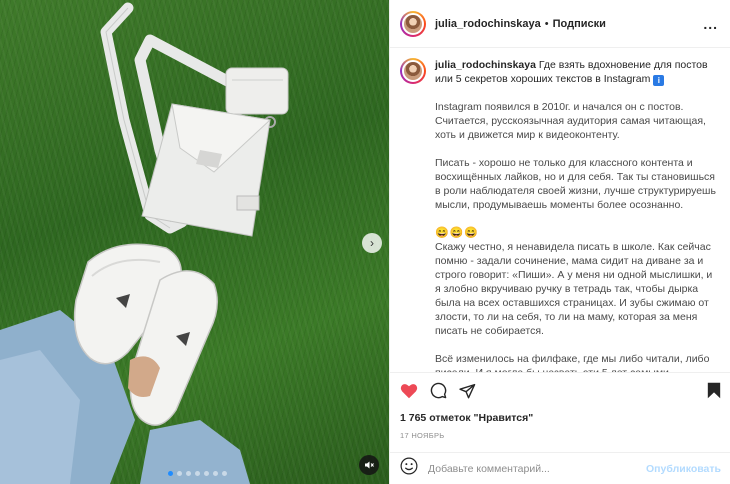 This screenshot has width=730, height=484. I want to click on emoji-button, so click(409, 468).